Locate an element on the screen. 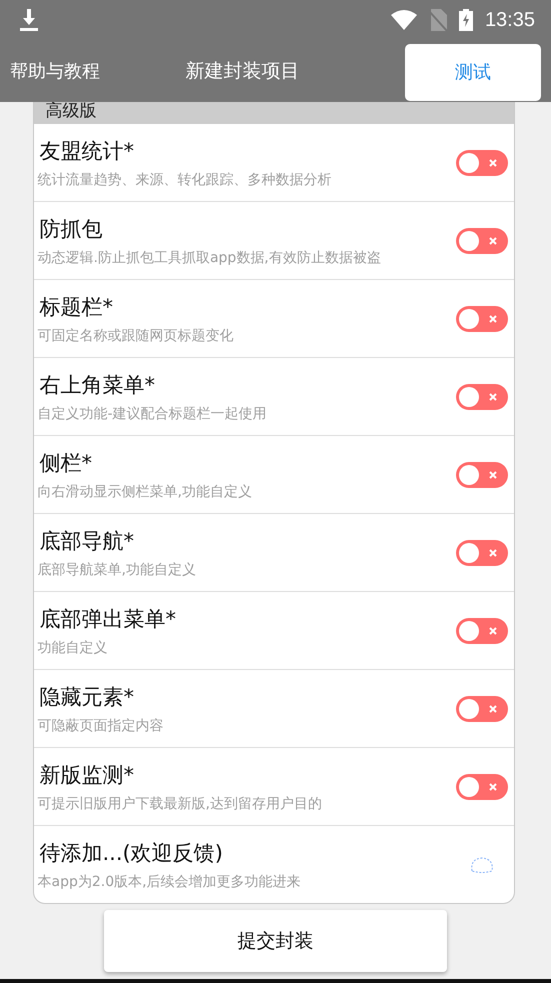 The height and width of the screenshot is (983, 551). download-icon is located at coordinates (29, 20).